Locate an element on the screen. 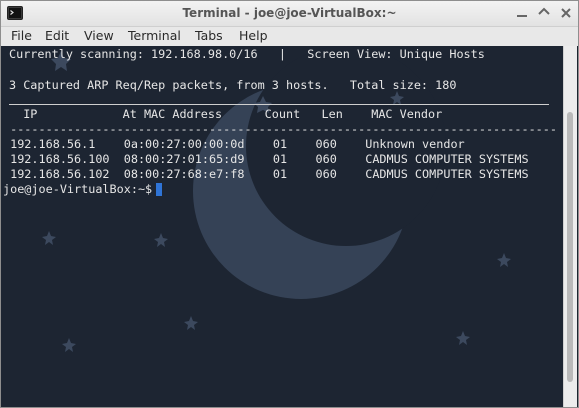 The height and width of the screenshot is (408, 579). text-cursor is located at coordinates (159, 189).